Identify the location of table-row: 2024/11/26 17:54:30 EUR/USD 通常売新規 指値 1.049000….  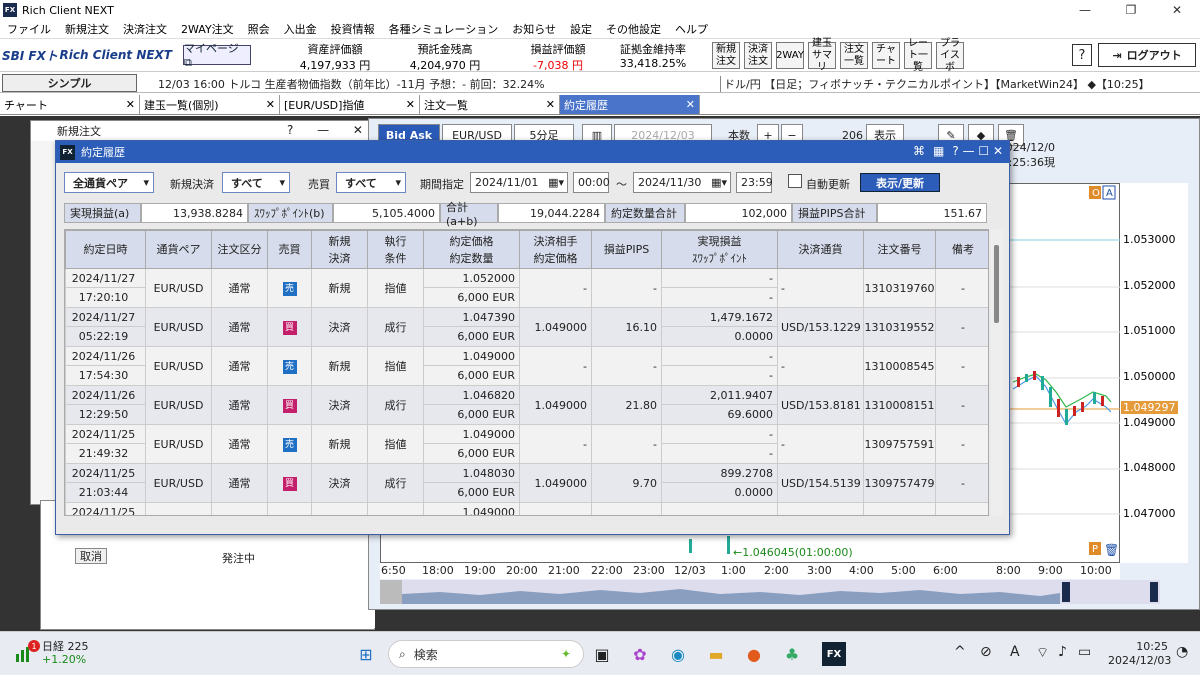
(526, 366).